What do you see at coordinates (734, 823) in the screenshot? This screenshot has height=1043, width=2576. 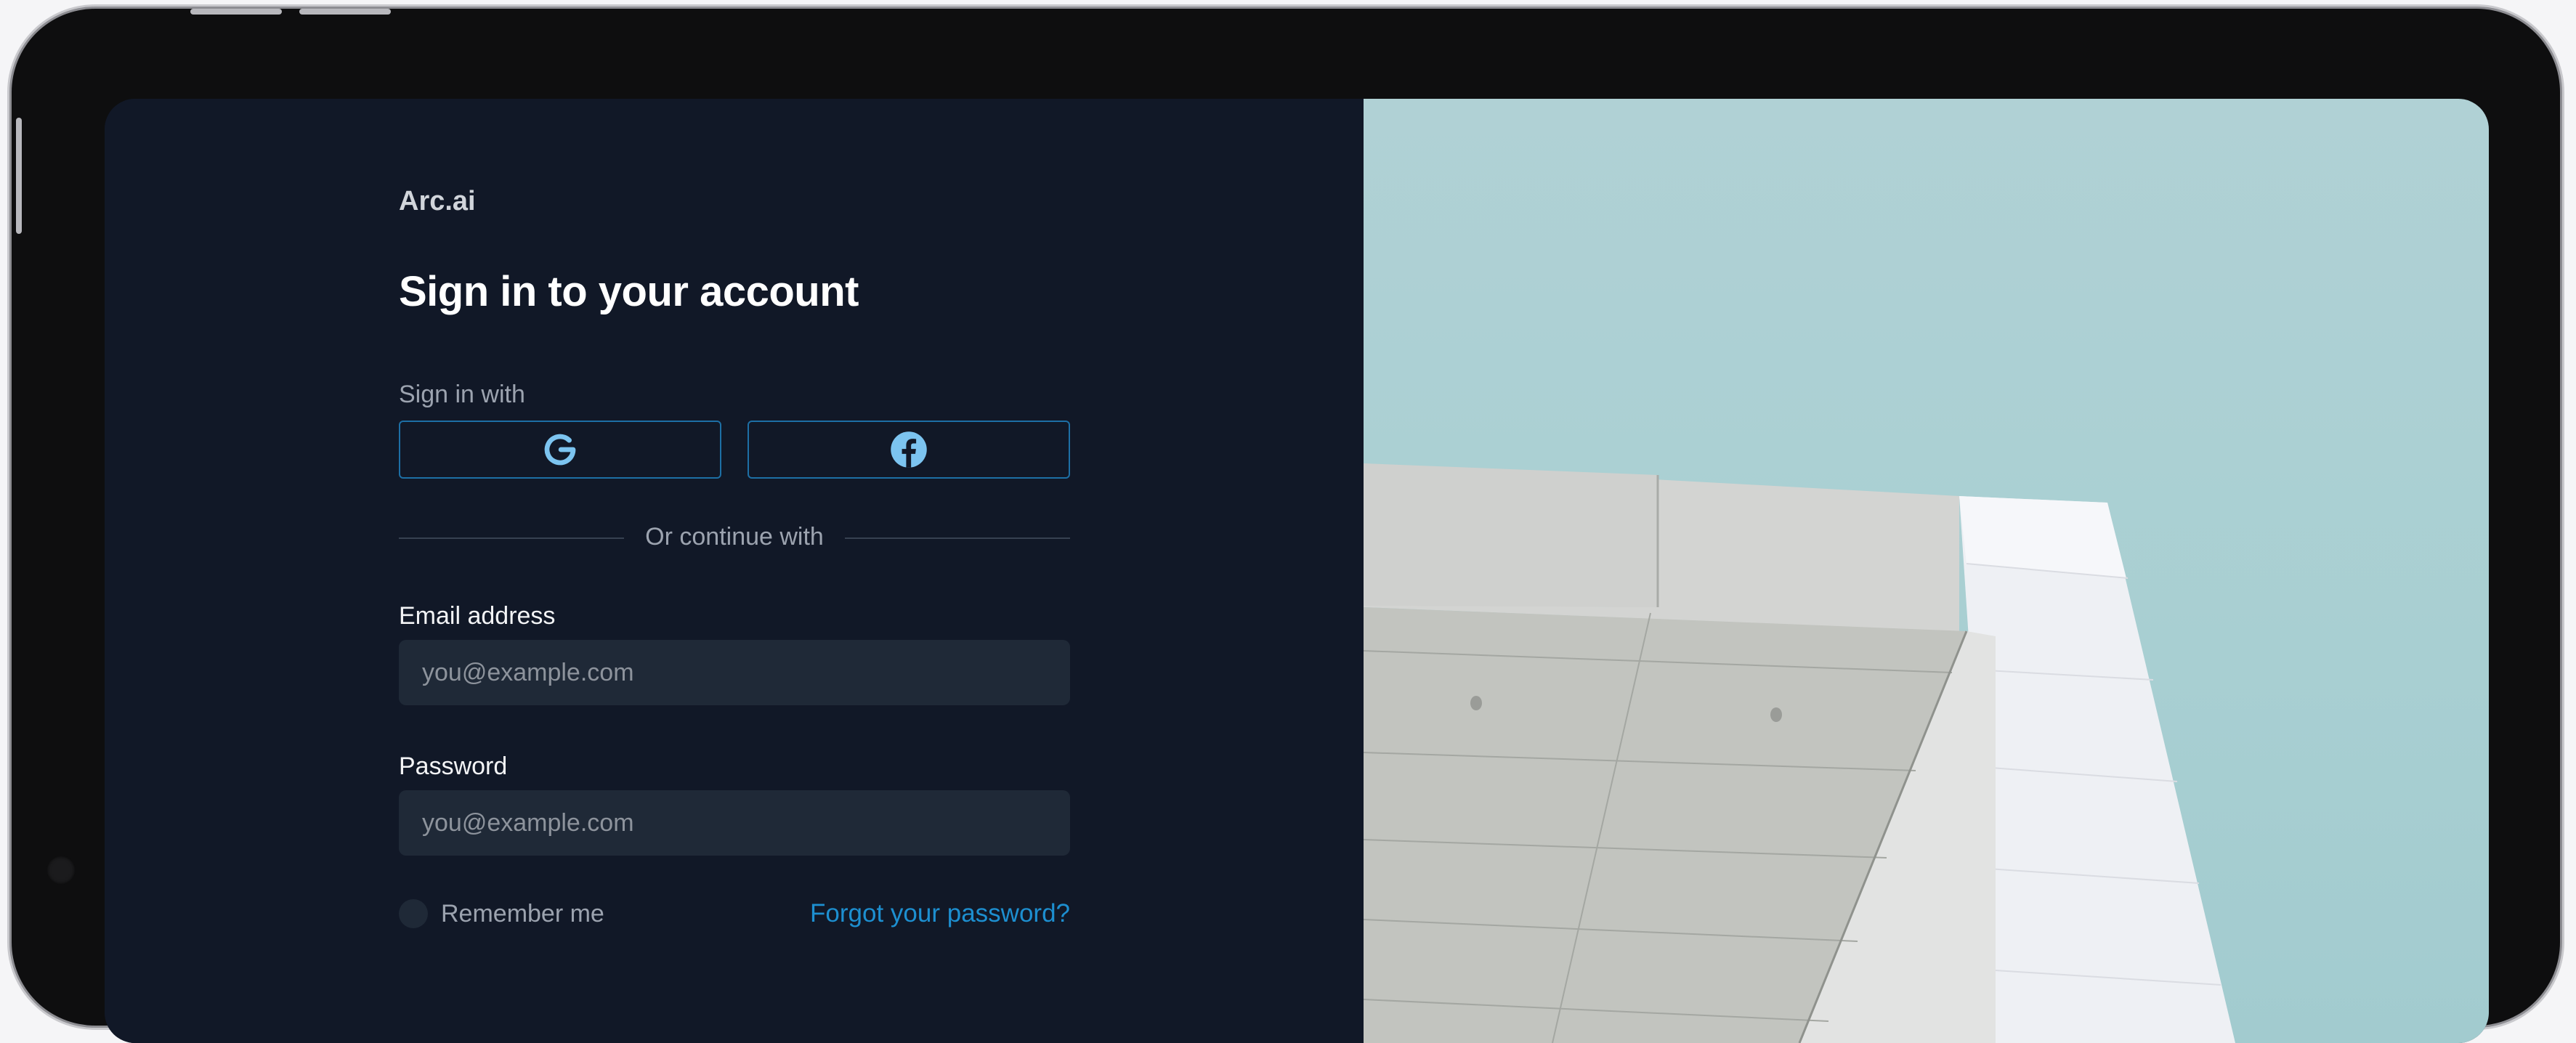 I see `password-field: you@example.com` at bounding box center [734, 823].